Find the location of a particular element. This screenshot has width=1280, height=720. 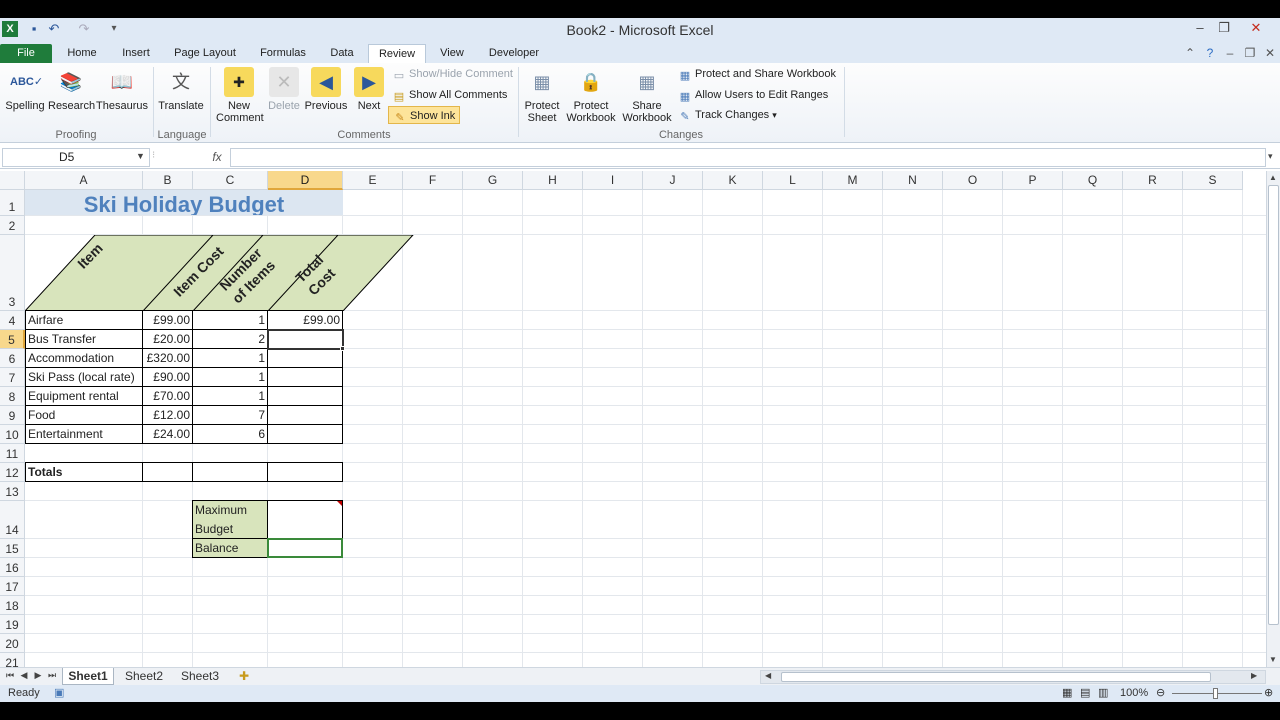

row-header-5: 5 is located at coordinates (12, 339).